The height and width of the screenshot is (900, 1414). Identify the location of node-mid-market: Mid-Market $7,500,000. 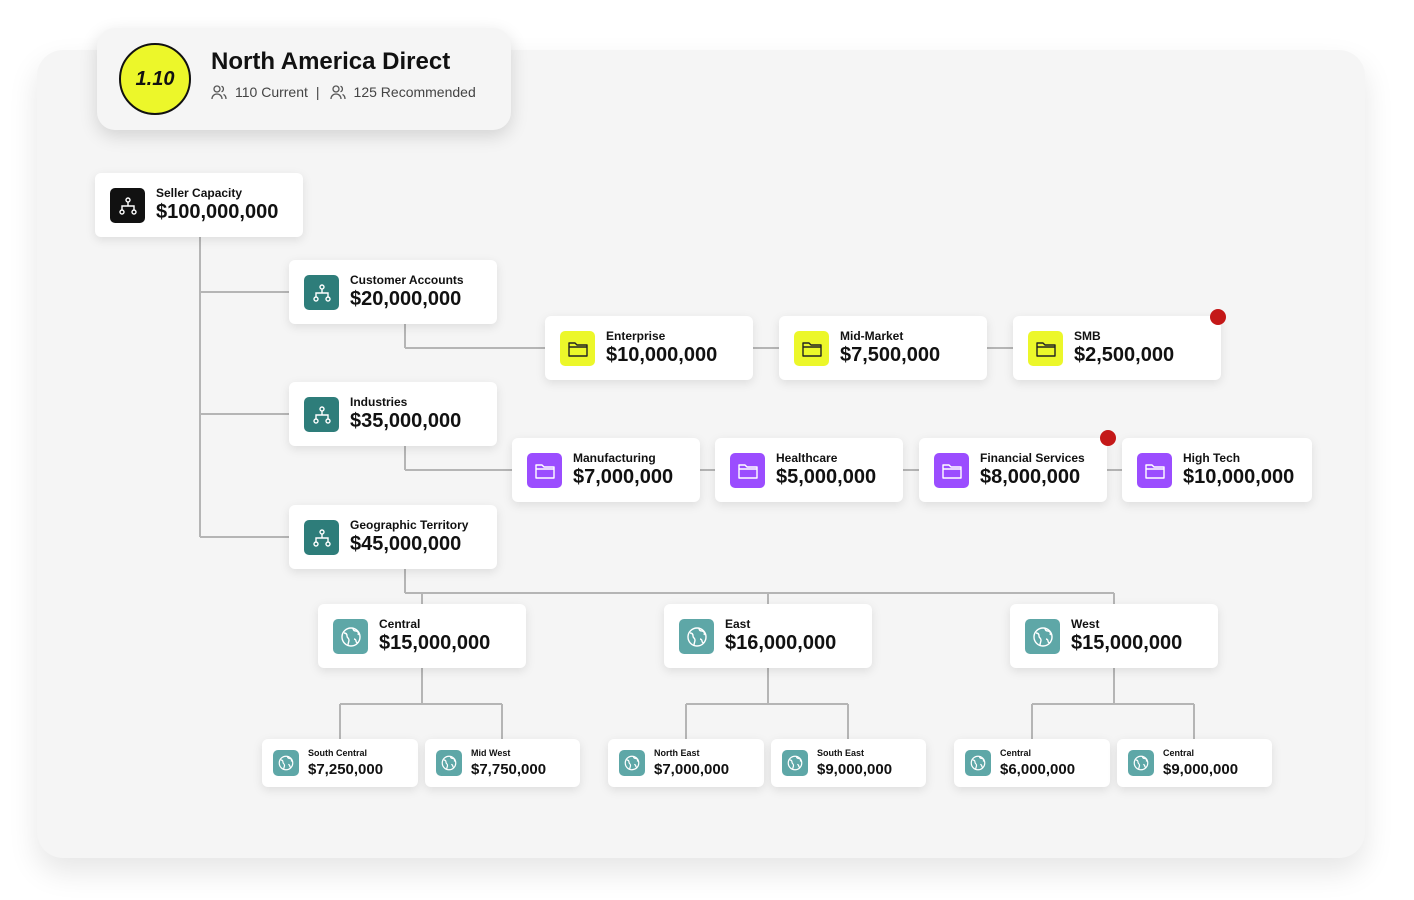
(883, 348).